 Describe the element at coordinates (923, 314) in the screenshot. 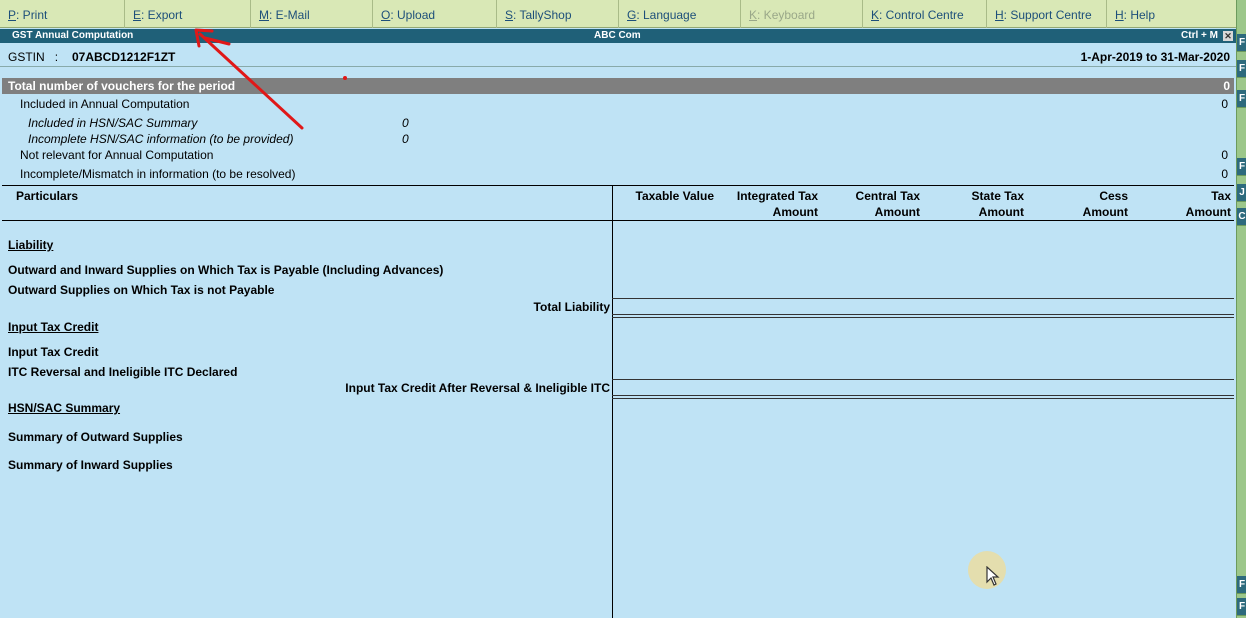

I see `total-liability-bottom-rule` at that location.